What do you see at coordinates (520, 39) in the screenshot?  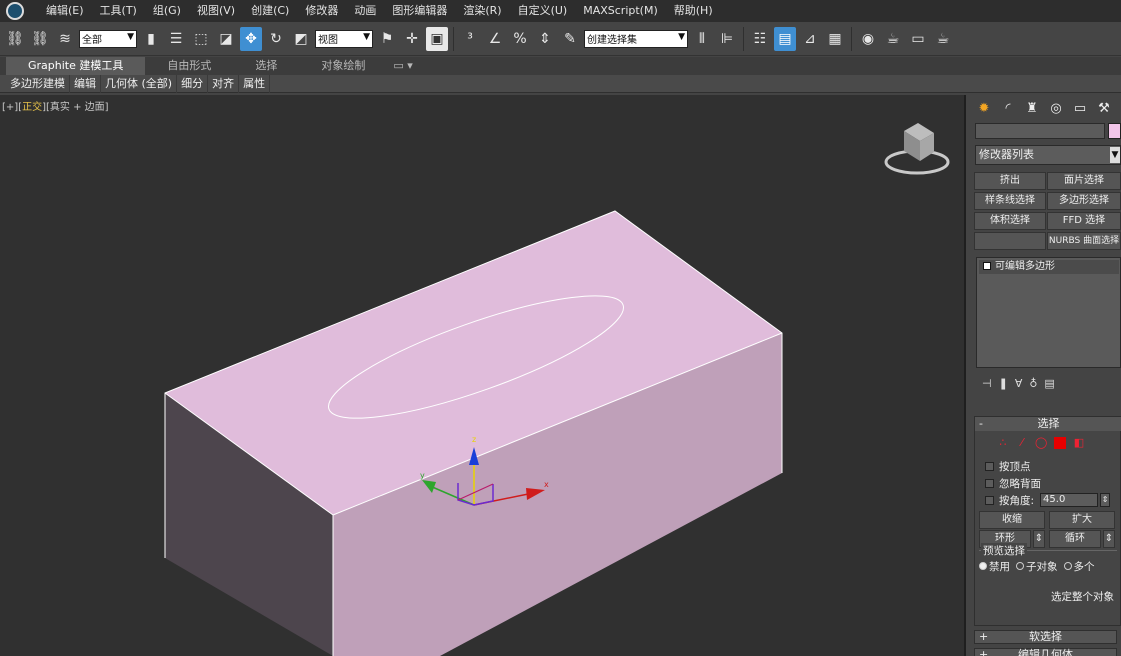 I see `percent-snap-icon: %` at bounding box center [520, 39].